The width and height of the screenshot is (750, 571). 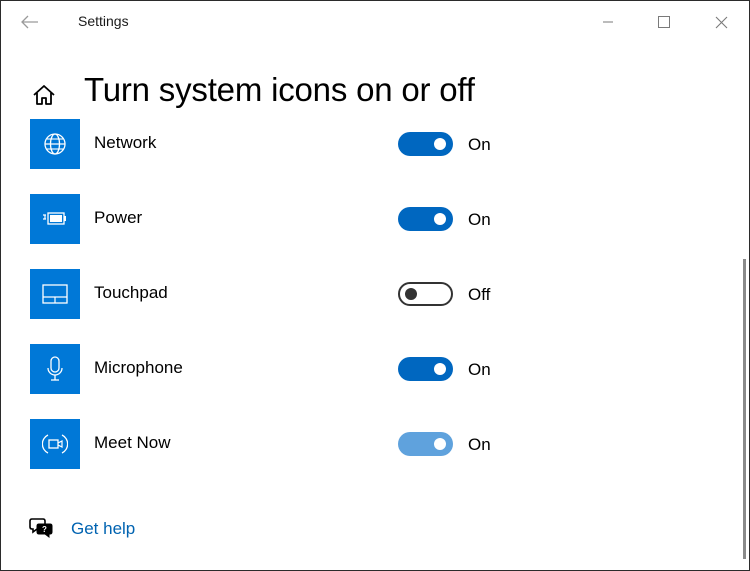 I want to click on power-icon-tile, so click(x=55, y=219).